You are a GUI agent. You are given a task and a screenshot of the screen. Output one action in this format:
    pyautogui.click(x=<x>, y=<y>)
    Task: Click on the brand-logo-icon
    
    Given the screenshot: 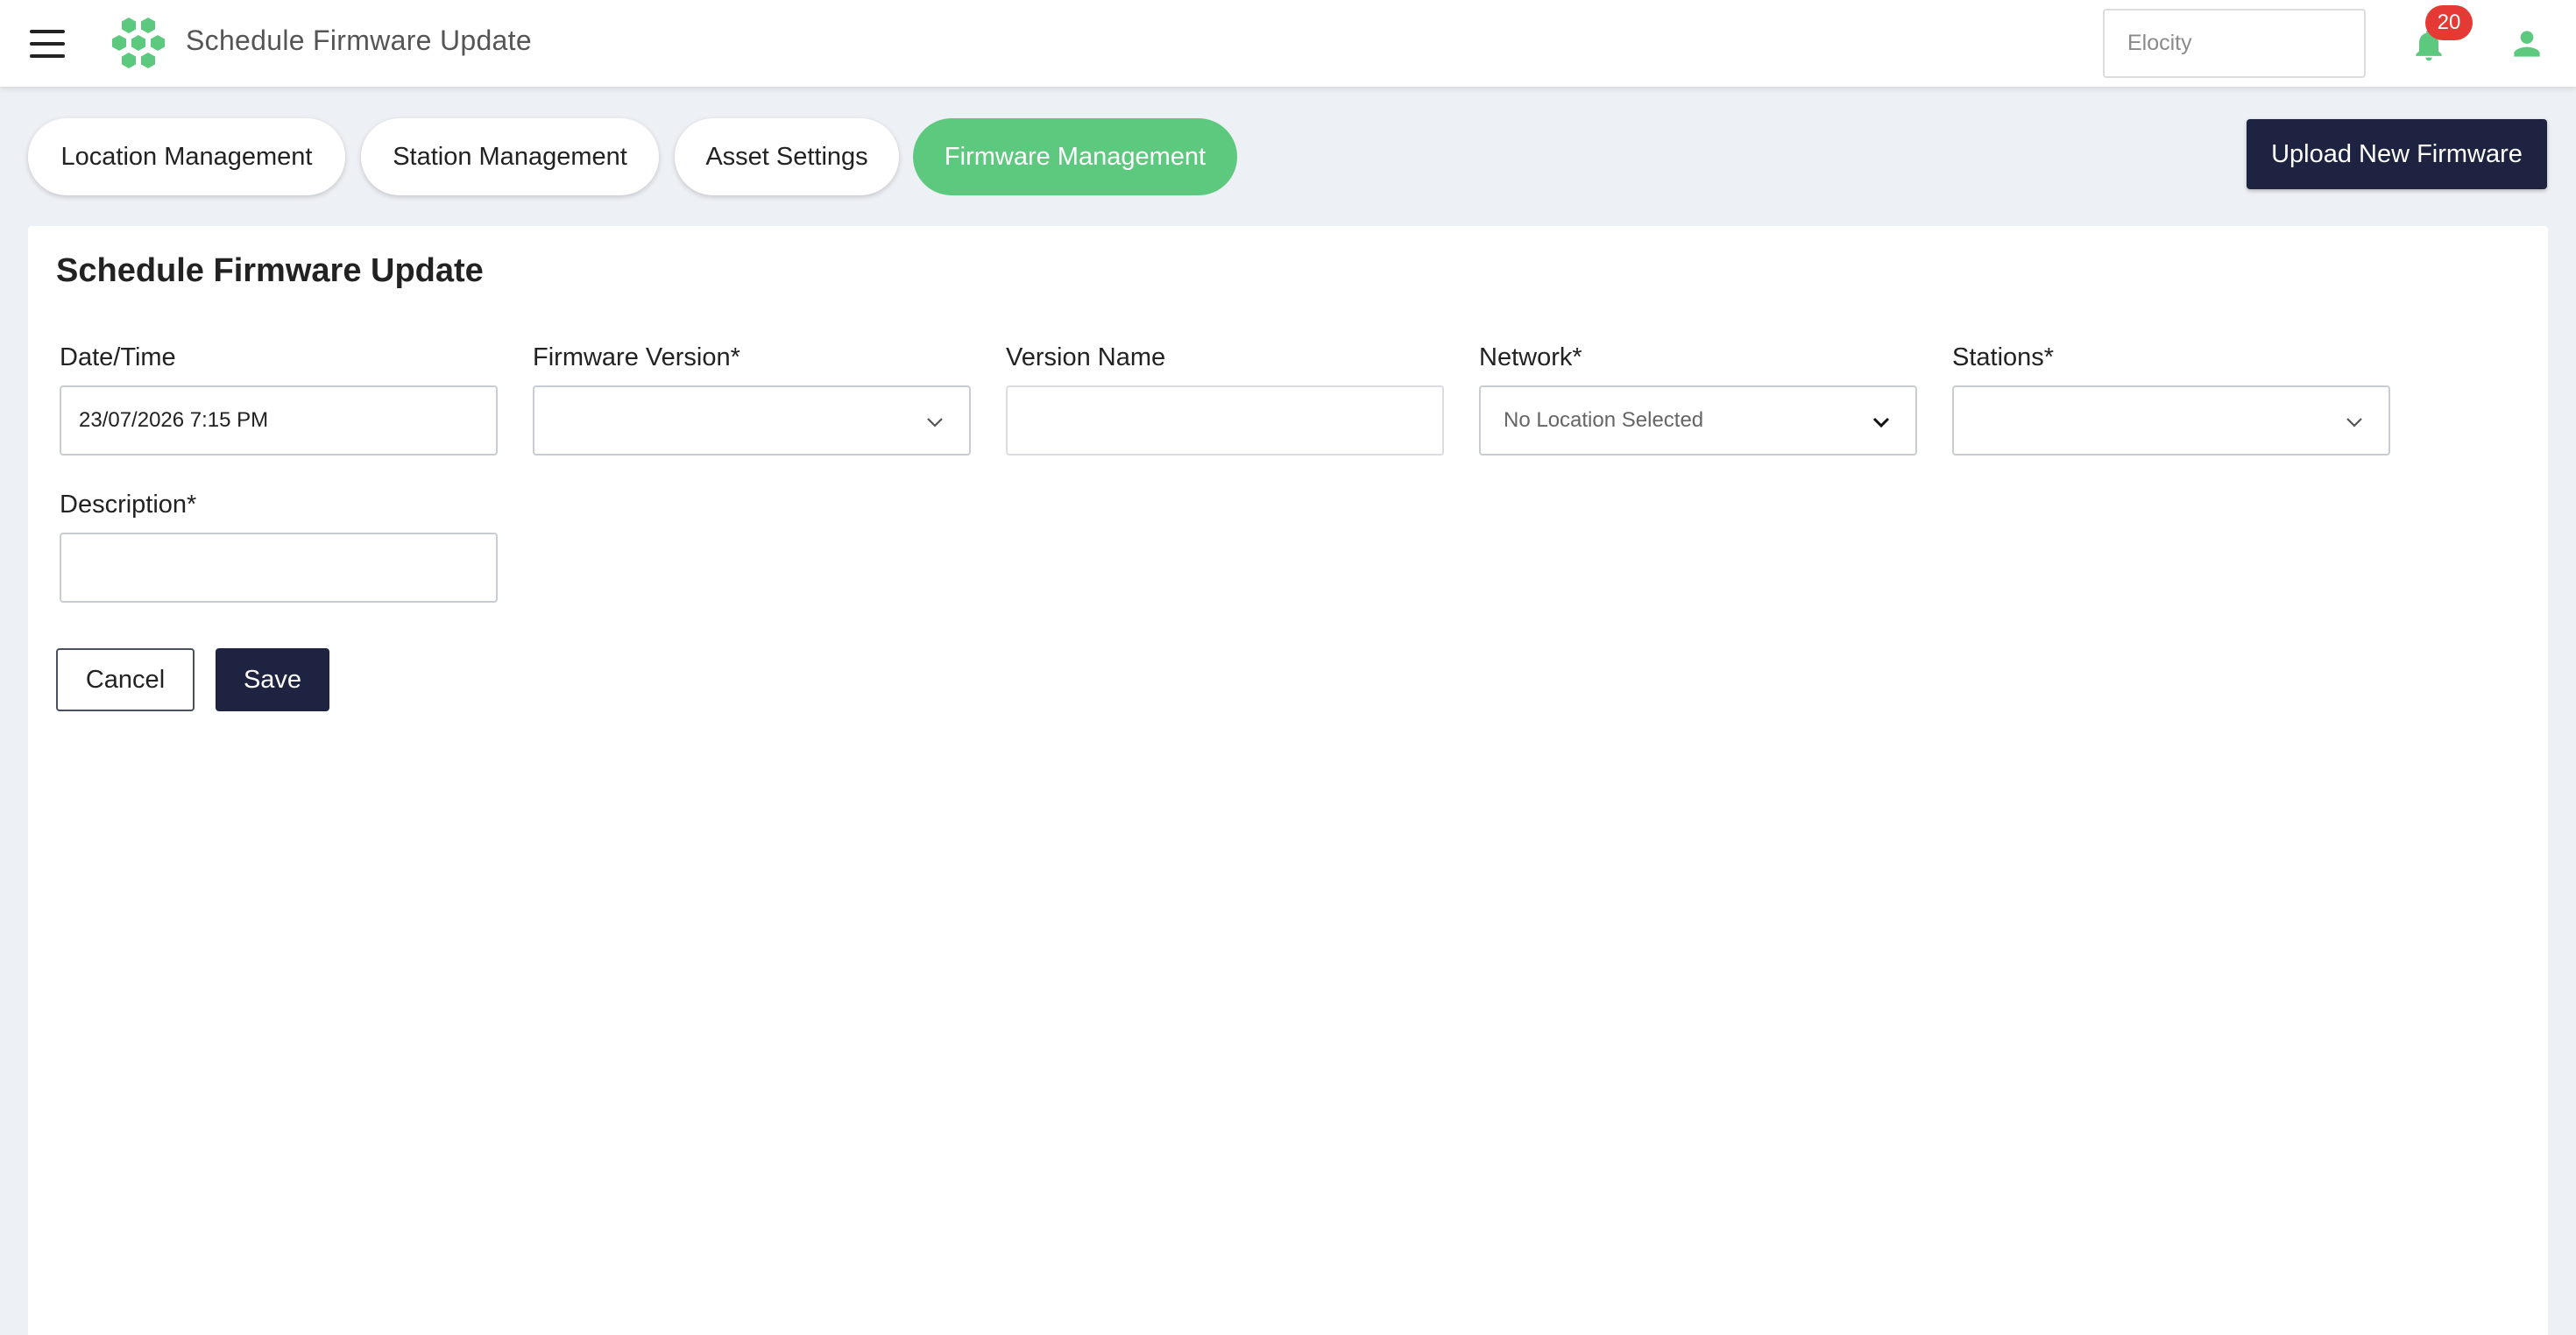 What is the action you would take?
    pyautogui.click(x=138, y=43)
    